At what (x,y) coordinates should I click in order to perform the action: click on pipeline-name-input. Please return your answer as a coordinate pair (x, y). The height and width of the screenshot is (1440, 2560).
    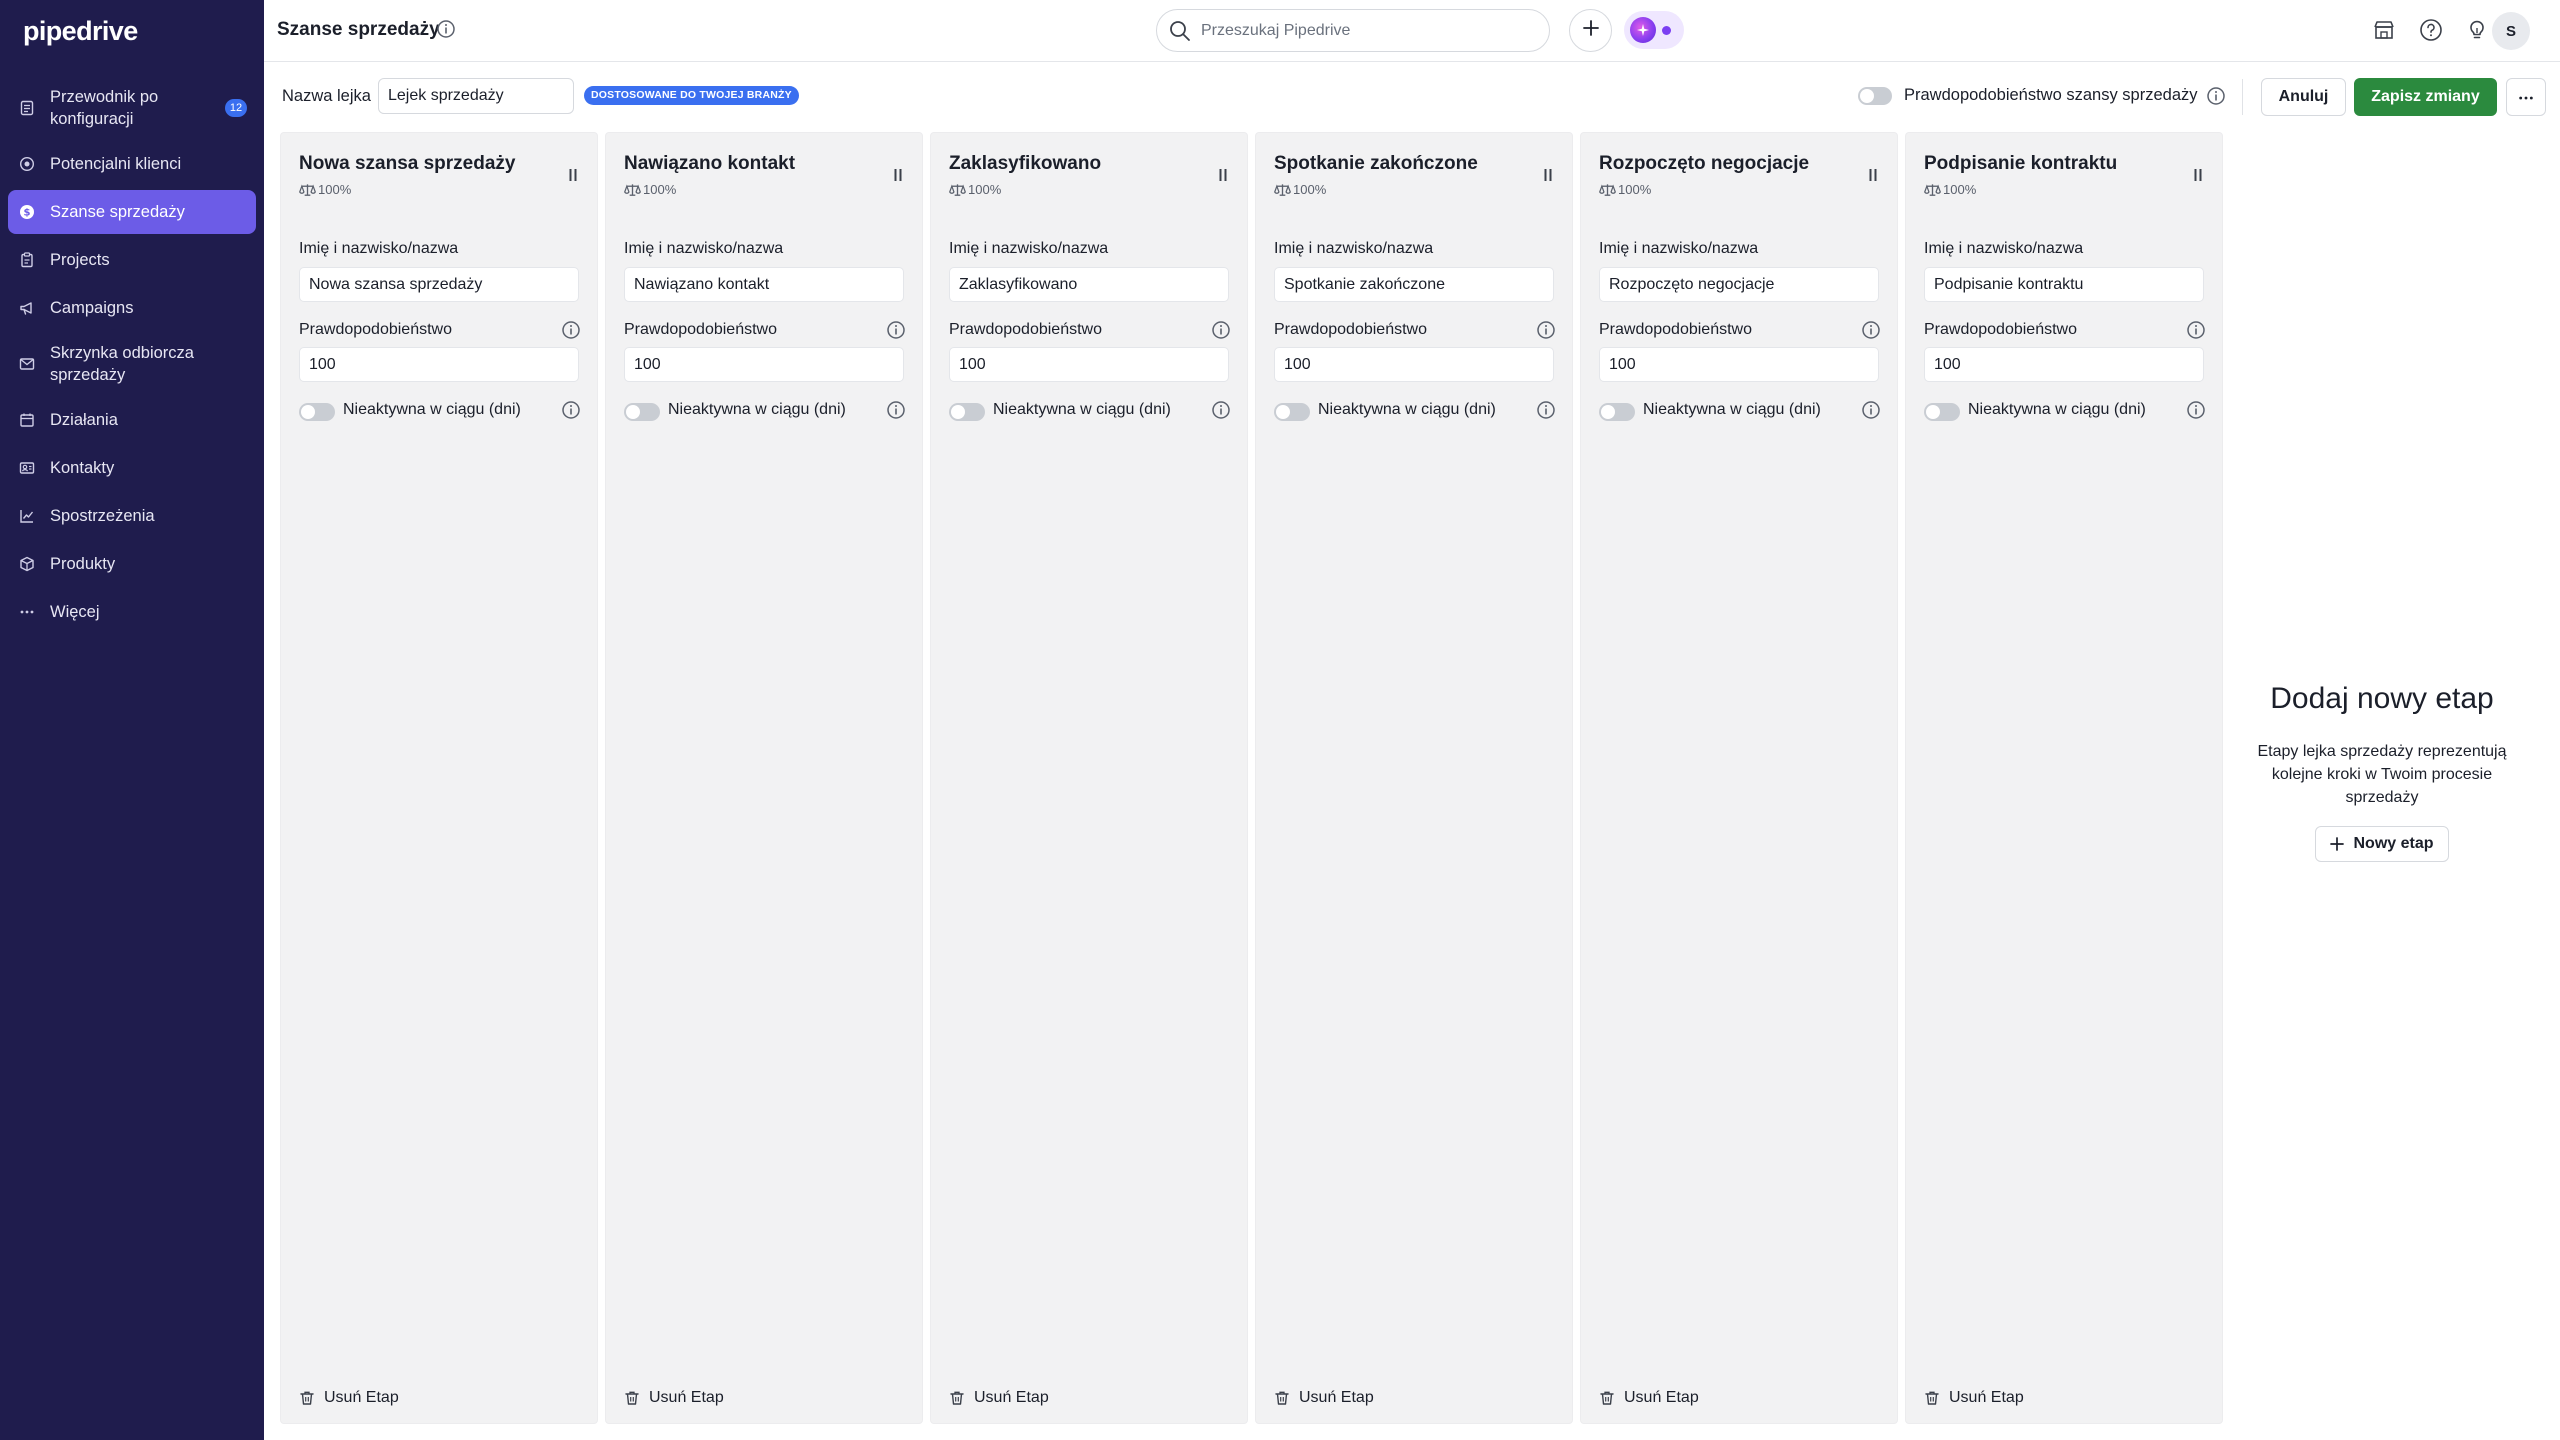
    Looking at the image, I should click on (476, 96).